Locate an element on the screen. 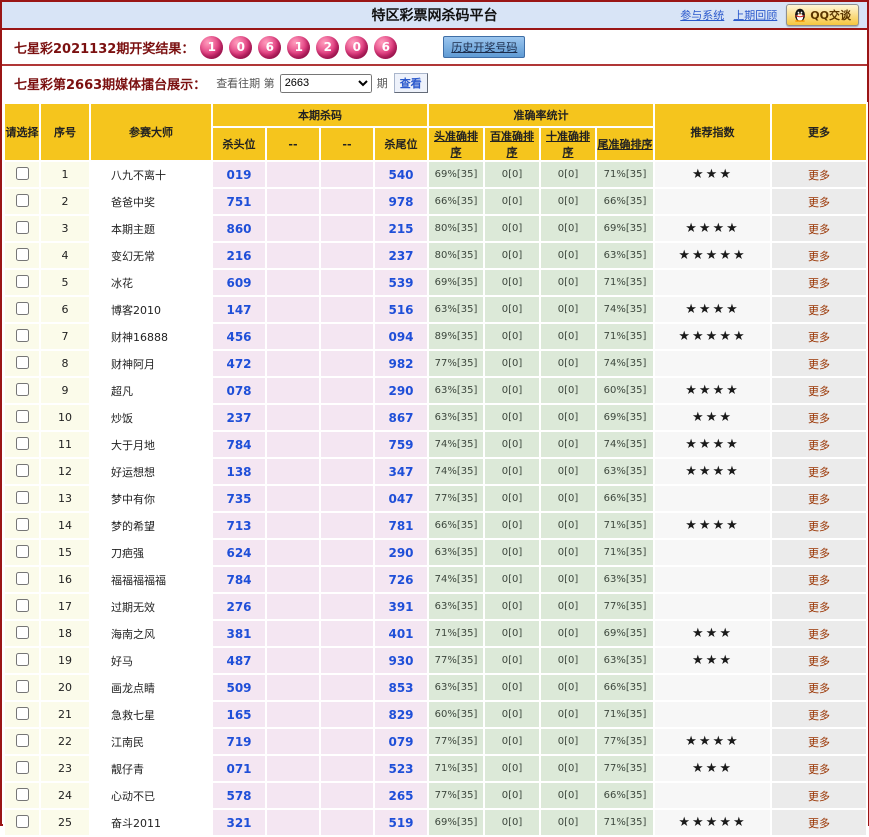 The image size is (869, 837). sort-link-head-accuracy: 头准确排序 is located at coordinates (456, 144).